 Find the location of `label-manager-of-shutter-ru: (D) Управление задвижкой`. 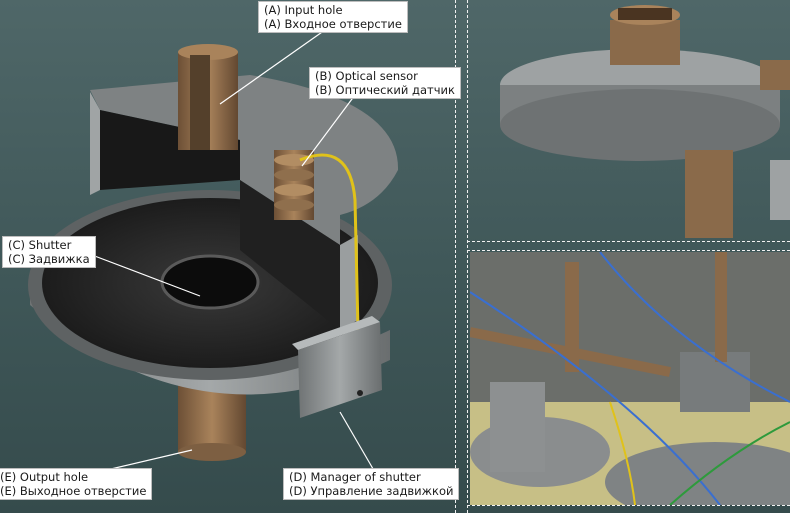

label-manager-of-shutter-ru: (D) Управление задвижкой is located at coordinates (371, 491).